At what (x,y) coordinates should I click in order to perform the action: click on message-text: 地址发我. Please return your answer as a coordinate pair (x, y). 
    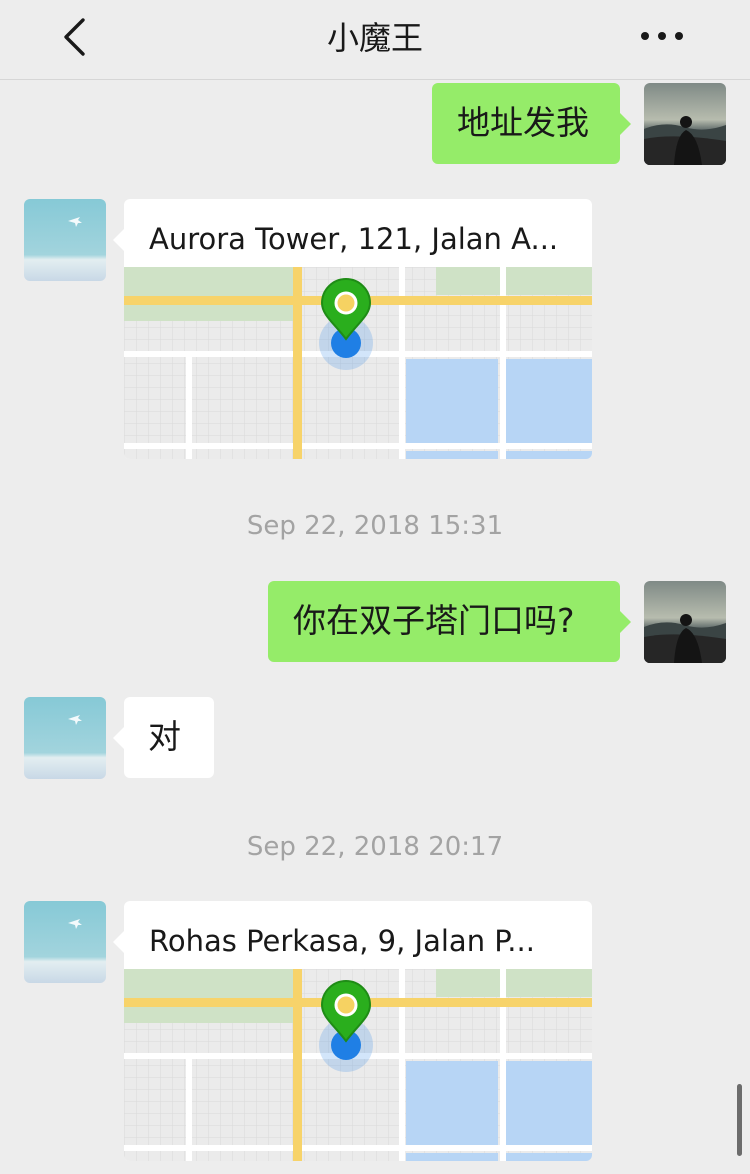
    Looking at the image, I should click on (523, 122).